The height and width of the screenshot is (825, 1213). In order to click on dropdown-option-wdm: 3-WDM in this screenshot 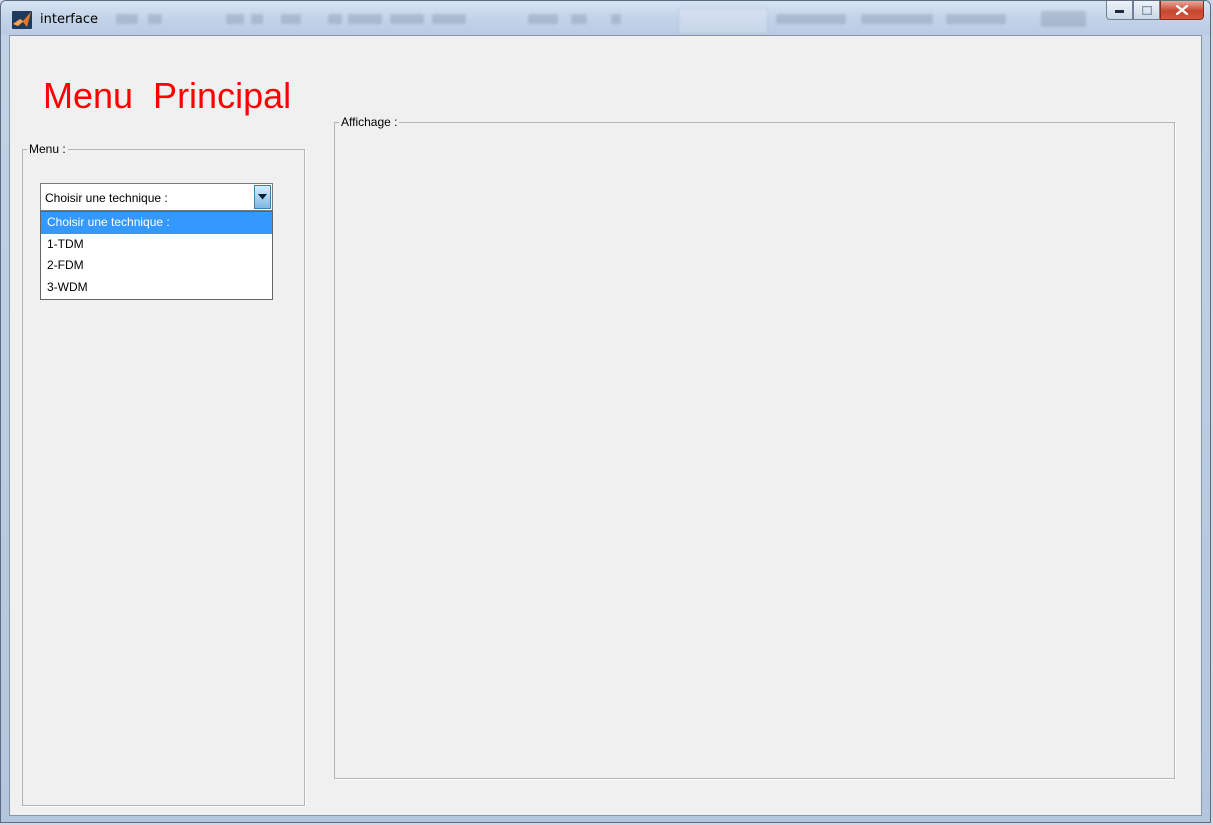, I will do `click(156, 288)`.